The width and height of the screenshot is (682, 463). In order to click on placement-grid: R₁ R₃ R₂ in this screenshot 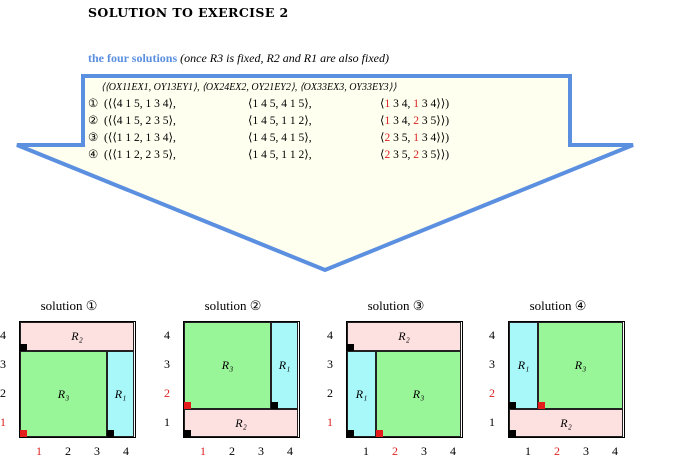, I will do `click(566, 379)`.